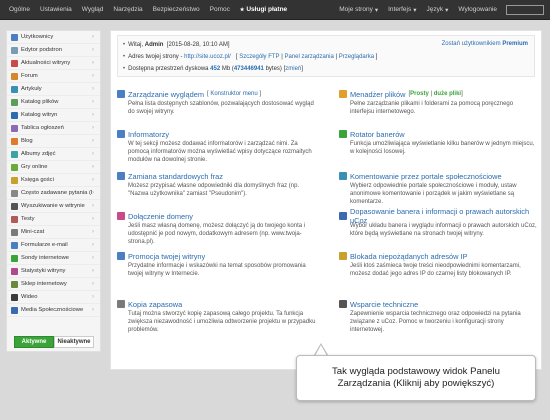 Image resolution: width=550 pixels, height=420 pixels. Describe the element at coordinates (28, 219) in the screenshot. I see `sidebar-item-label: Testy` at that location.